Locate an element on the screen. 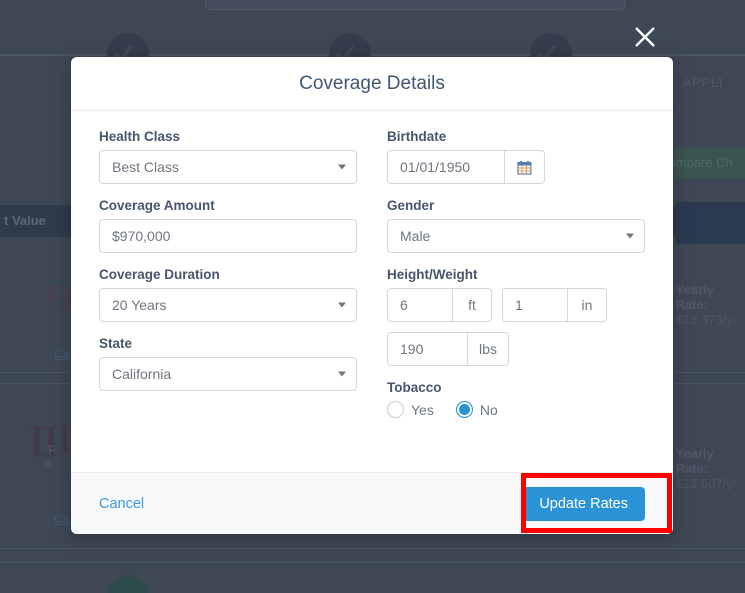 This screenshot has width=745, height=593. tobacco-no-label: No is located at coordinates (488, 409).